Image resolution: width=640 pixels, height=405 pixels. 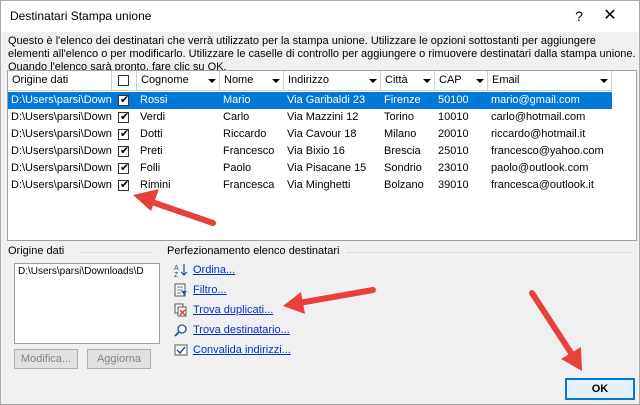 What do you see at coordinates (155, 185) in the screenshot?
I see `cognome-cell: Rimini` at bounding box center [155, 185].